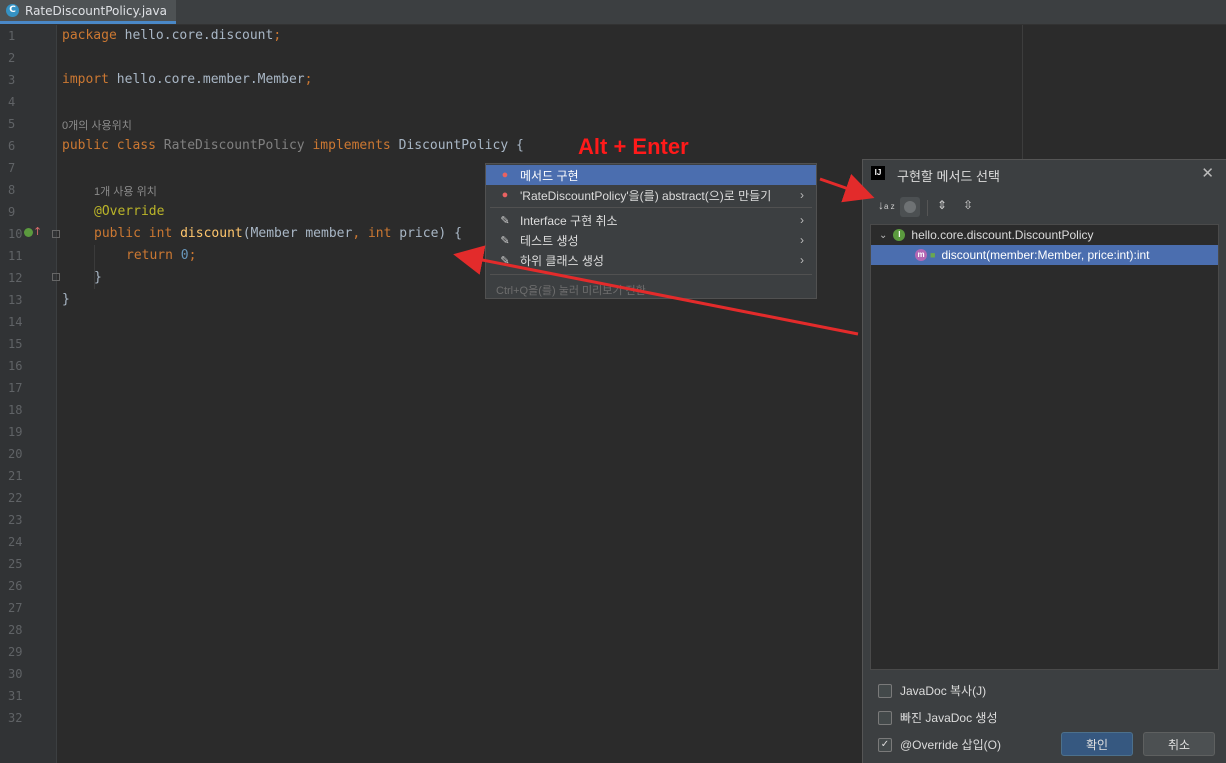  I want to click on line-number: 32, so click(15, 718).